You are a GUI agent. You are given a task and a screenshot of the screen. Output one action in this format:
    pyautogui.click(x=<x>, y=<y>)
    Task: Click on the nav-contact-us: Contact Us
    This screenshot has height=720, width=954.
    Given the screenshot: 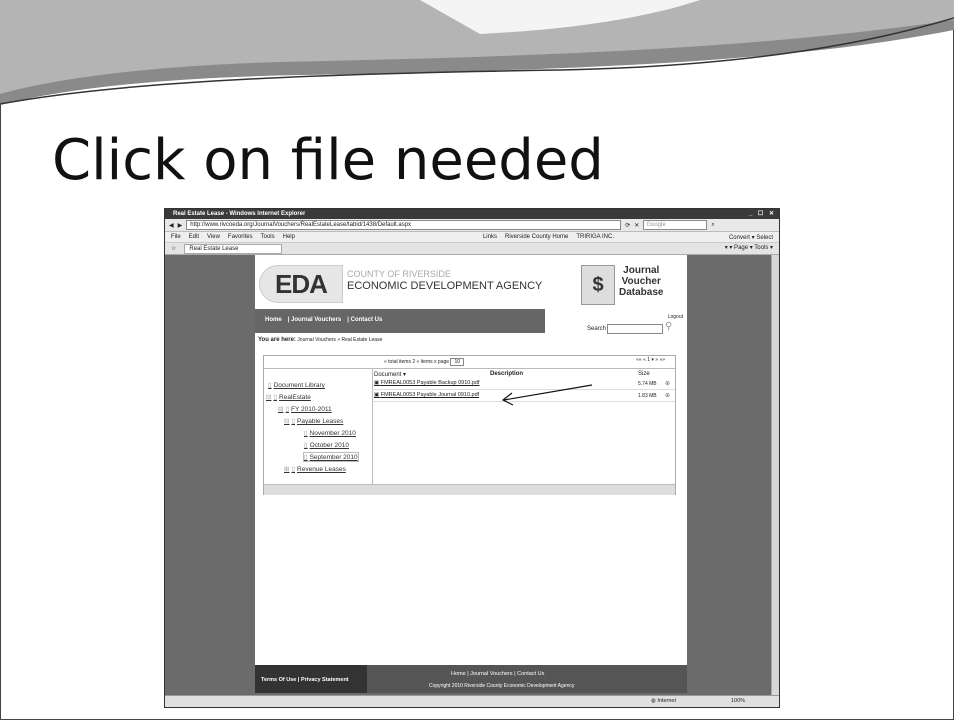 What is the action you would take?
    pyautogui.click(x=367, y=320)
    